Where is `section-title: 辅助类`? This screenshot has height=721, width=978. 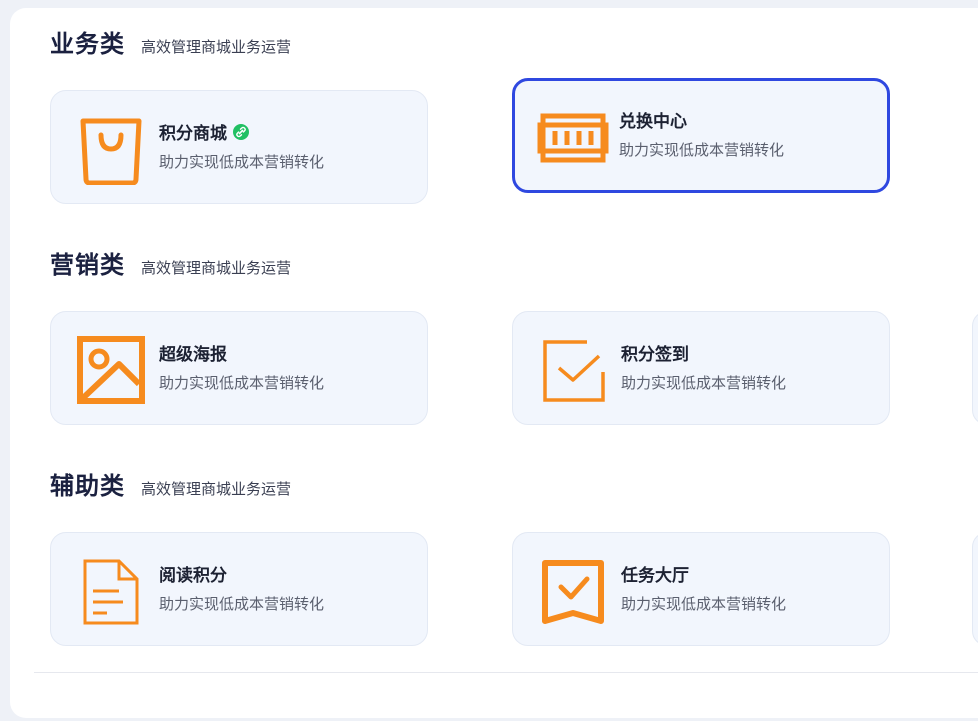
section-title: 辅助类 is located at coordinates (87, 486).